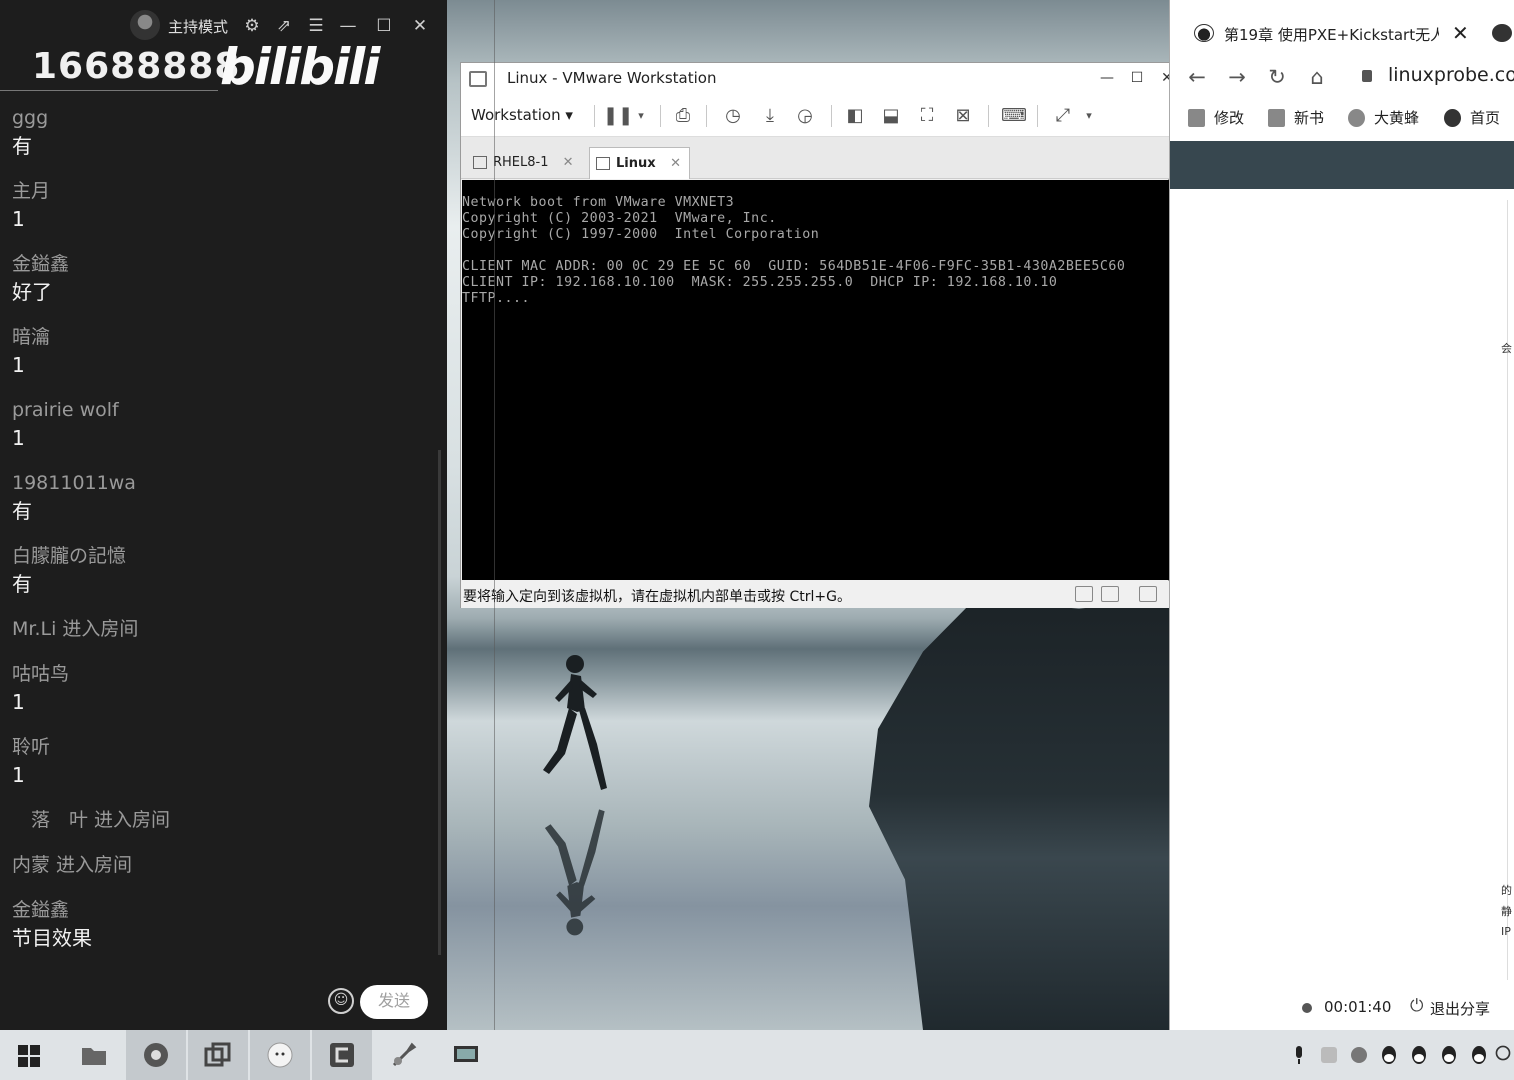  What do you see at coordinates (598, 202) in the screenshot?
I see `console-line: Network boot from VMware VMXNET3` at bounding box center [598, 202].